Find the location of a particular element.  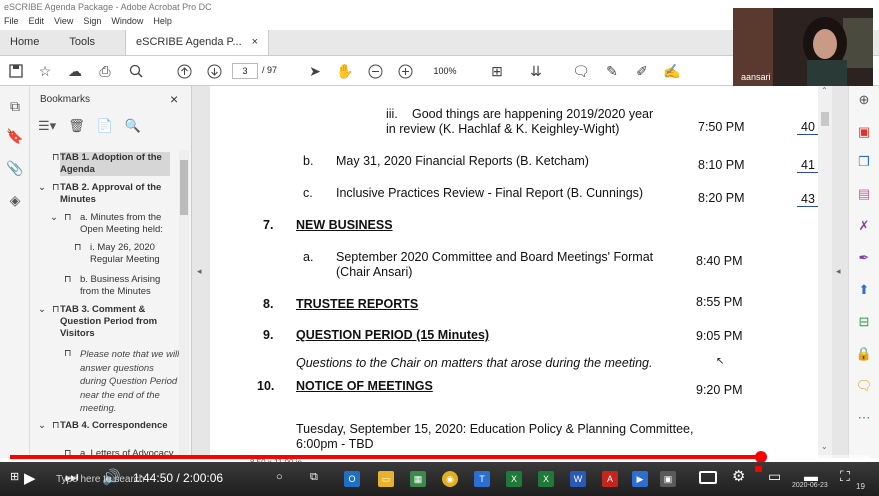

tab-home: Home is located at coordinates (24, 42).